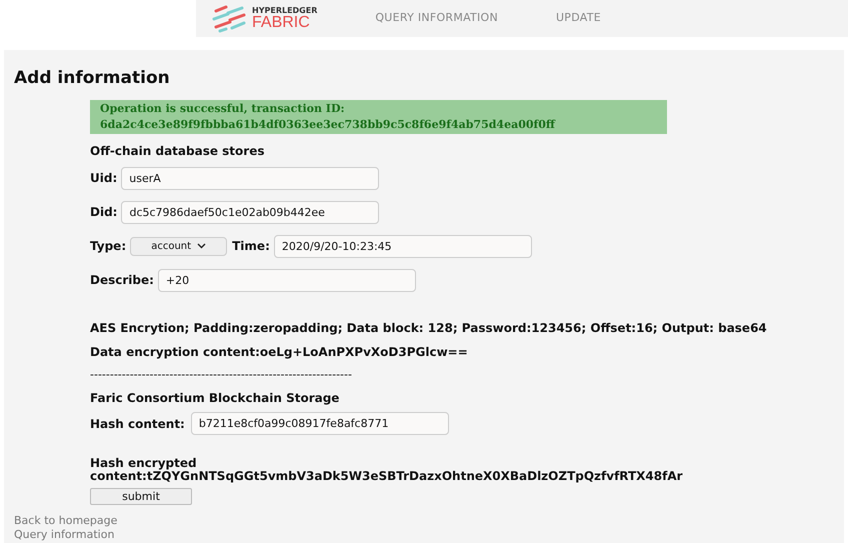  I want to click on success-alert: Operation is successful, transaction ID: 6da2c4ce3e89f9fbbba61b4df0363ee3ec738bb9c5c8f6e9f4ab75d4ea00f0ff, so click(378, 117).